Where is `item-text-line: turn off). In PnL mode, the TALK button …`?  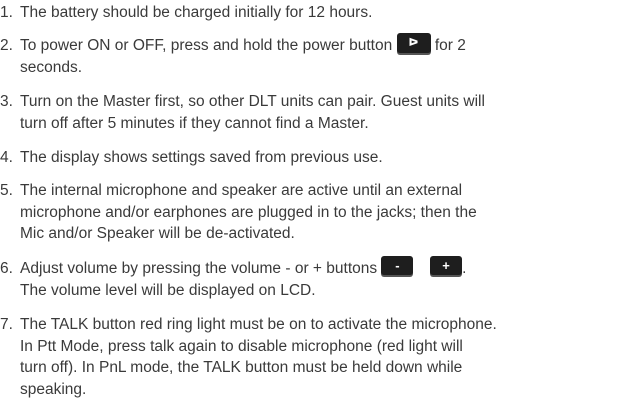
item-text-line: turn off). In PnL mode, the TALK button … is located at coordinates (241, 367).